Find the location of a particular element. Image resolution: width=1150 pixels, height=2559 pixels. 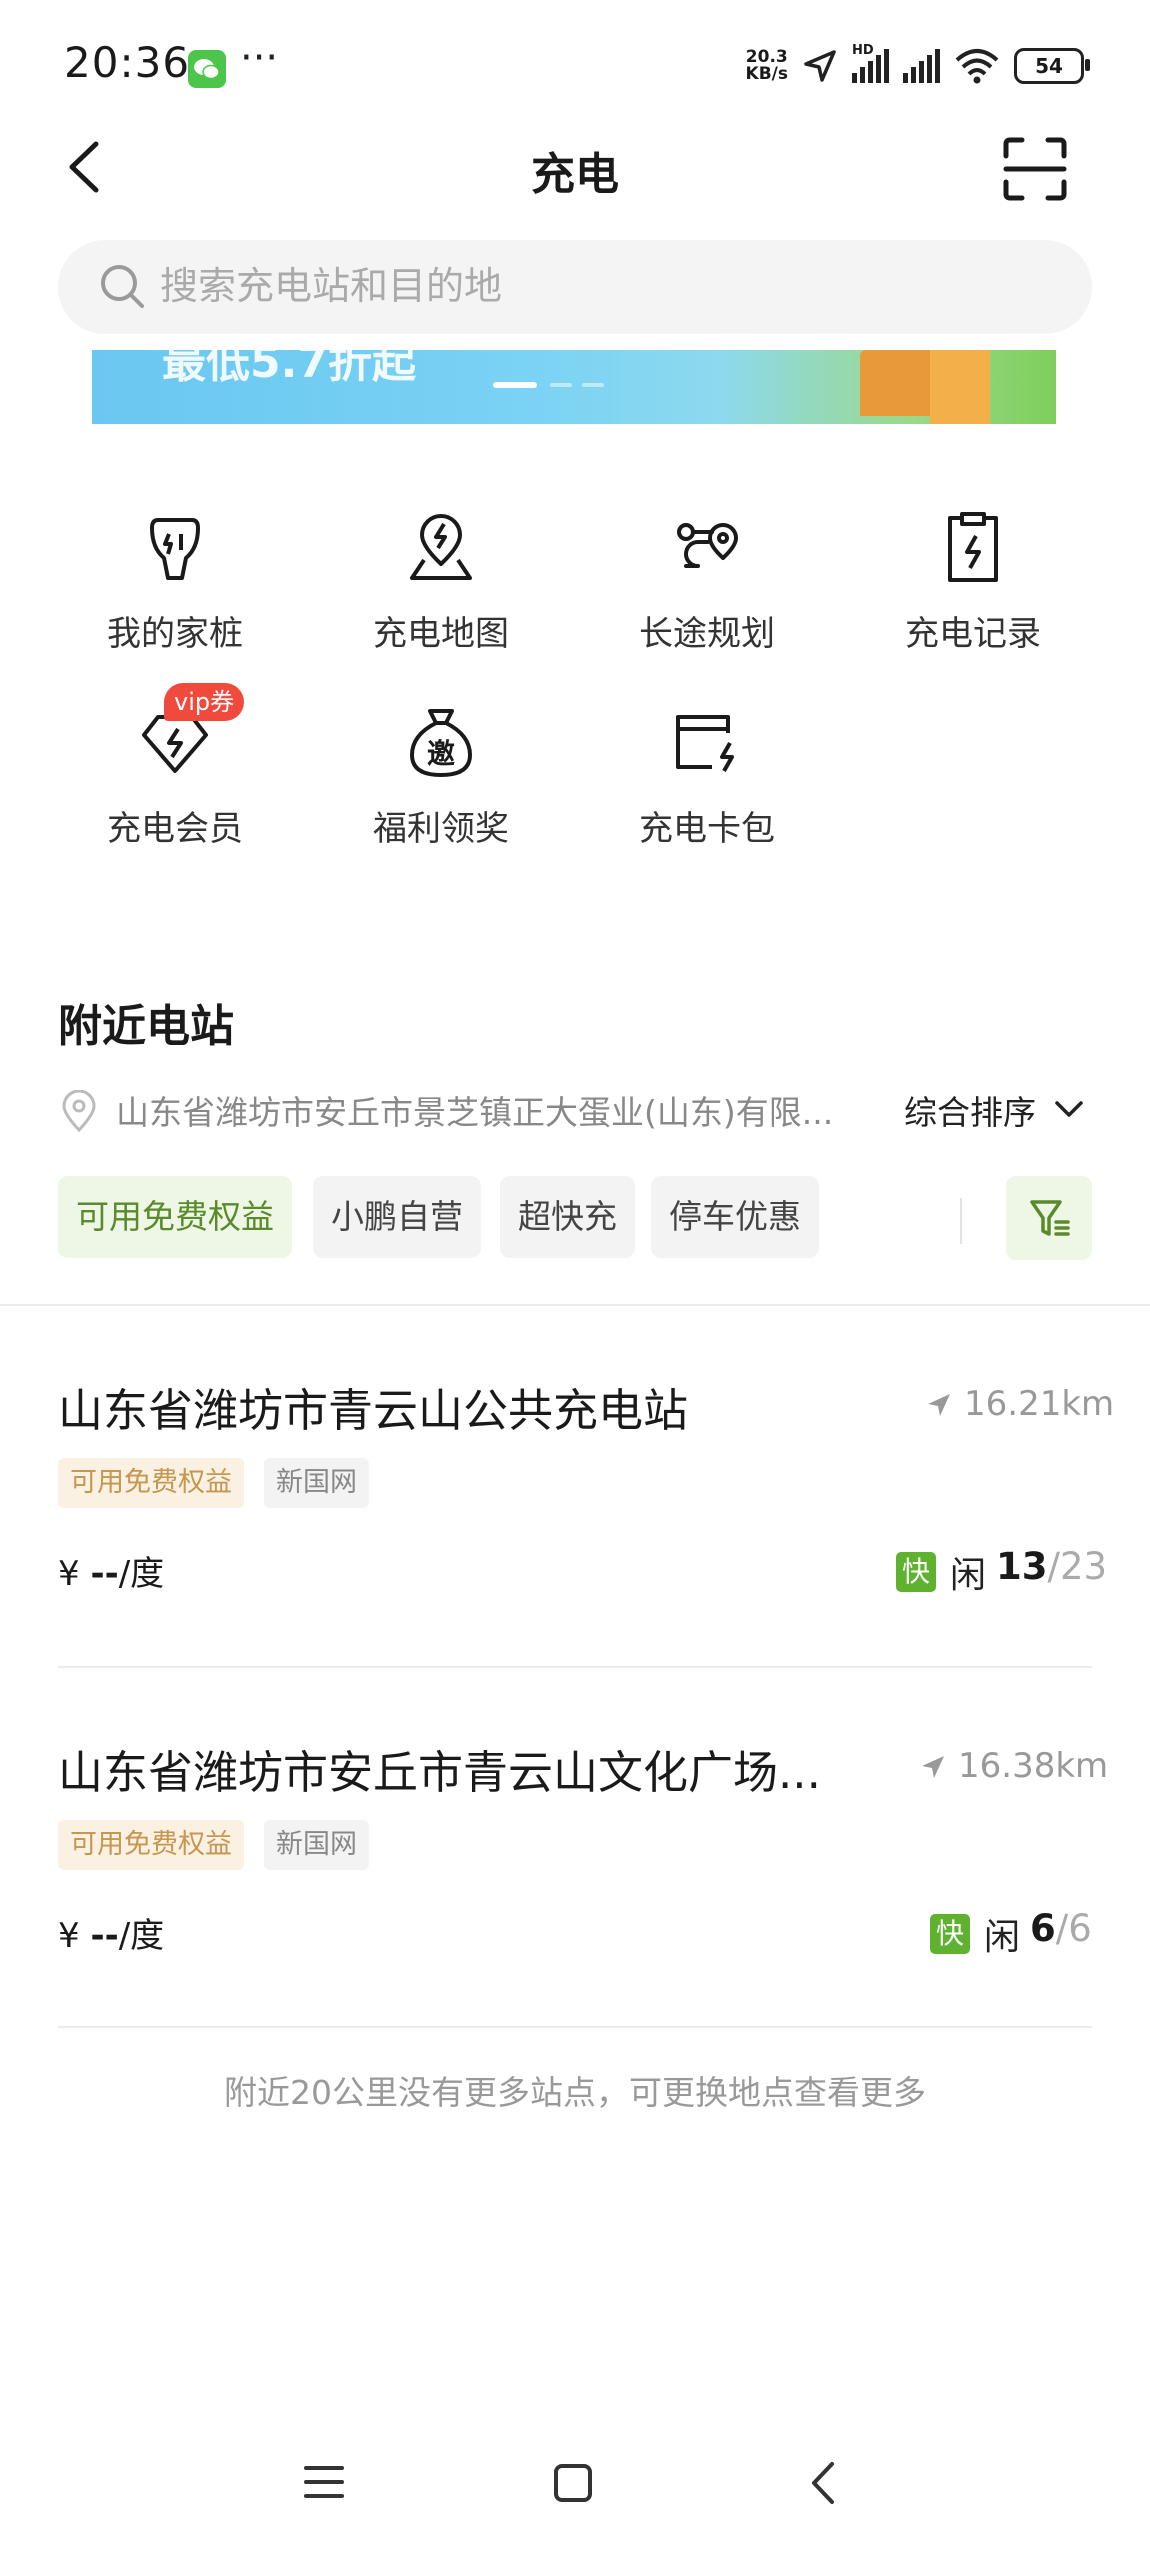

vip-coupon-badge: vip券 is located at coordinates (204, 702).